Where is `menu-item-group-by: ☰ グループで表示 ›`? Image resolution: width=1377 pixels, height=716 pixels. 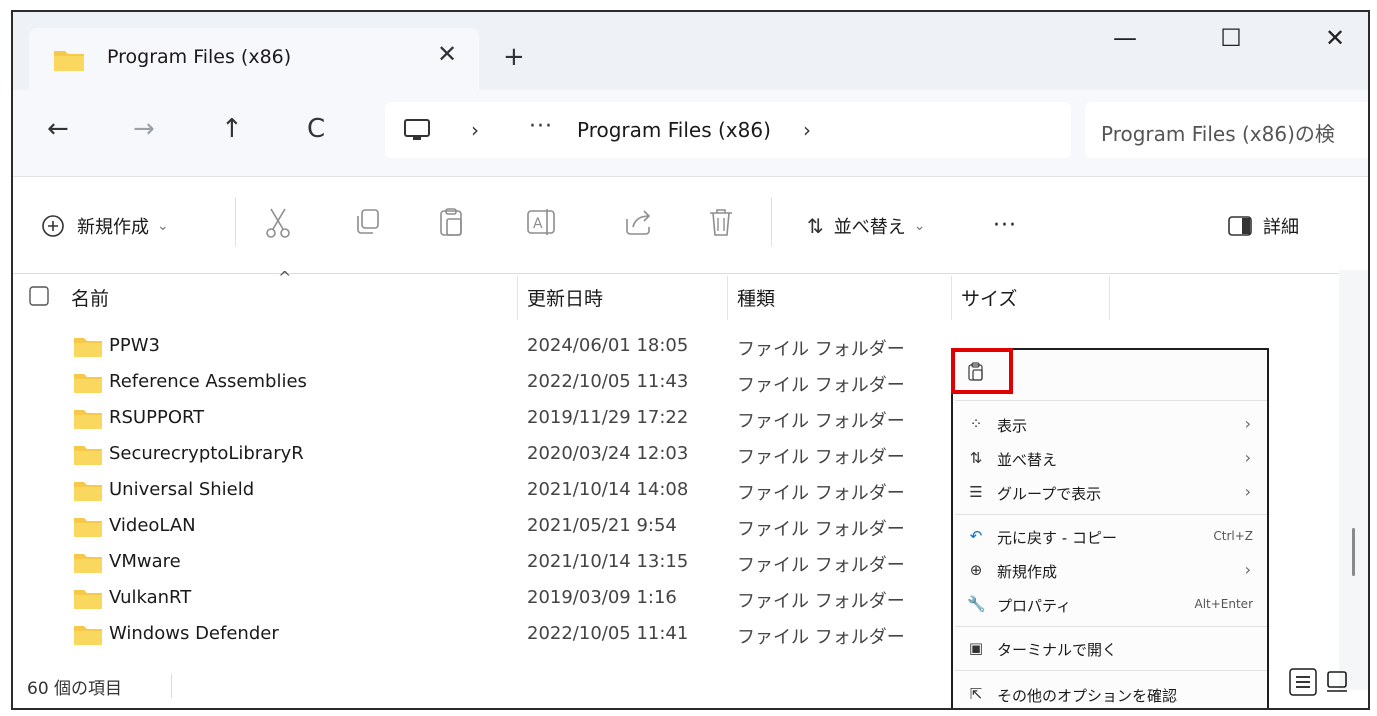 menu-item-group-by: ☰ グループで表示 › is located at coordinates (1110, 492).